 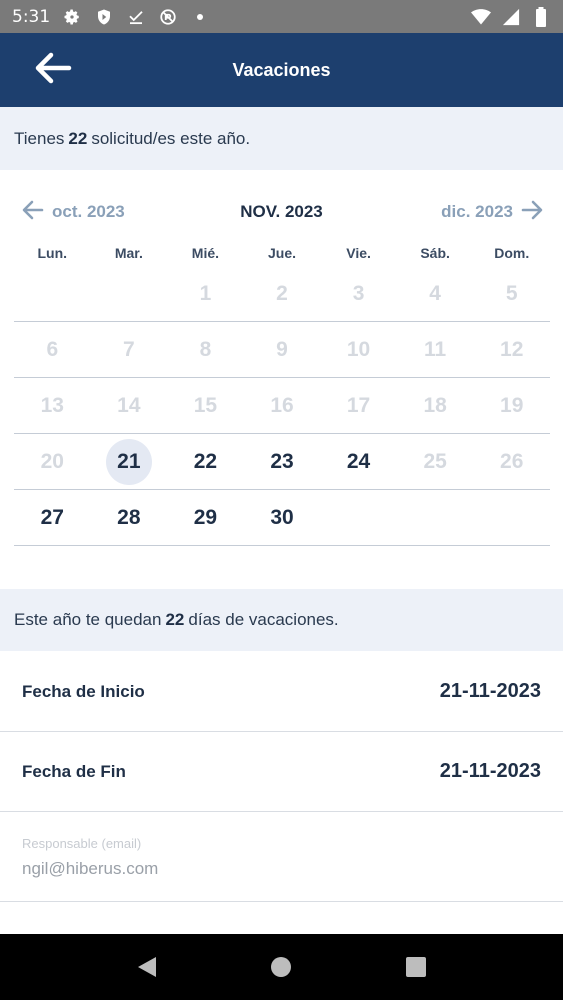 I want to click on calendar-week: 6 7 8 9 10 11 12, so click(x=282, y=350).